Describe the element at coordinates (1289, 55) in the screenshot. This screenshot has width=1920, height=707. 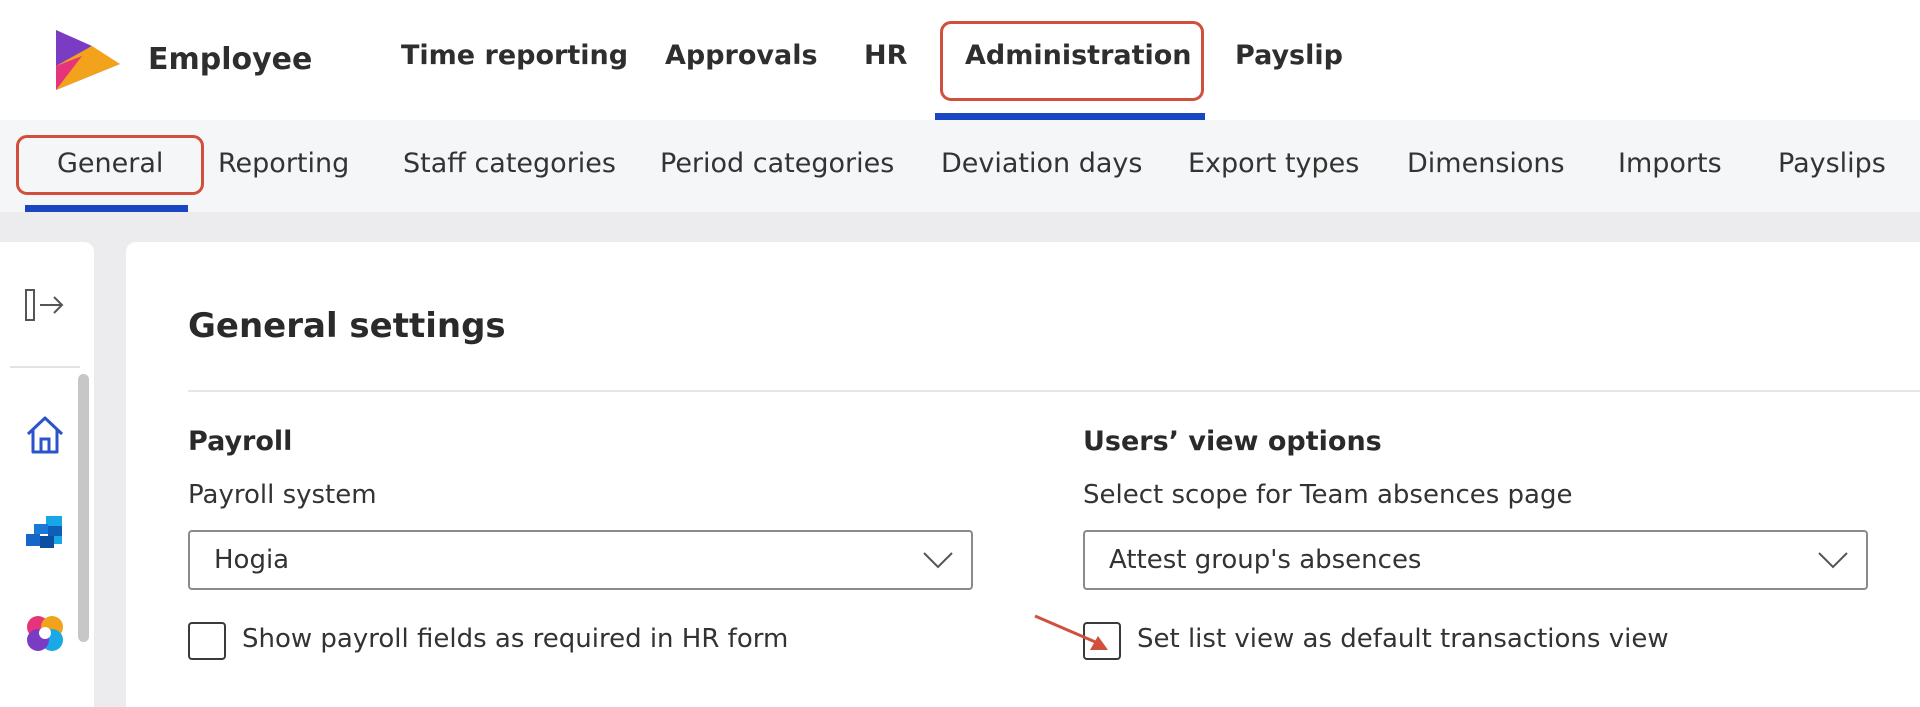
I see `nav-payslip: Payslip` at that location.